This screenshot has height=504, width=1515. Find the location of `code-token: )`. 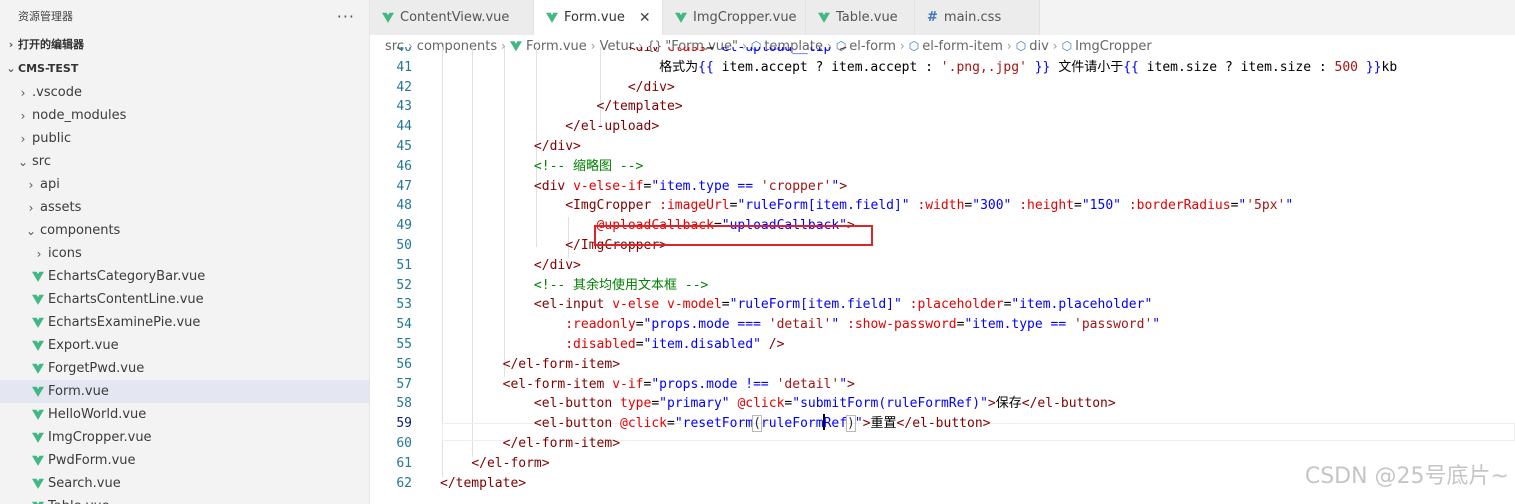

code-token: ) is located at coordinates (851, 424).